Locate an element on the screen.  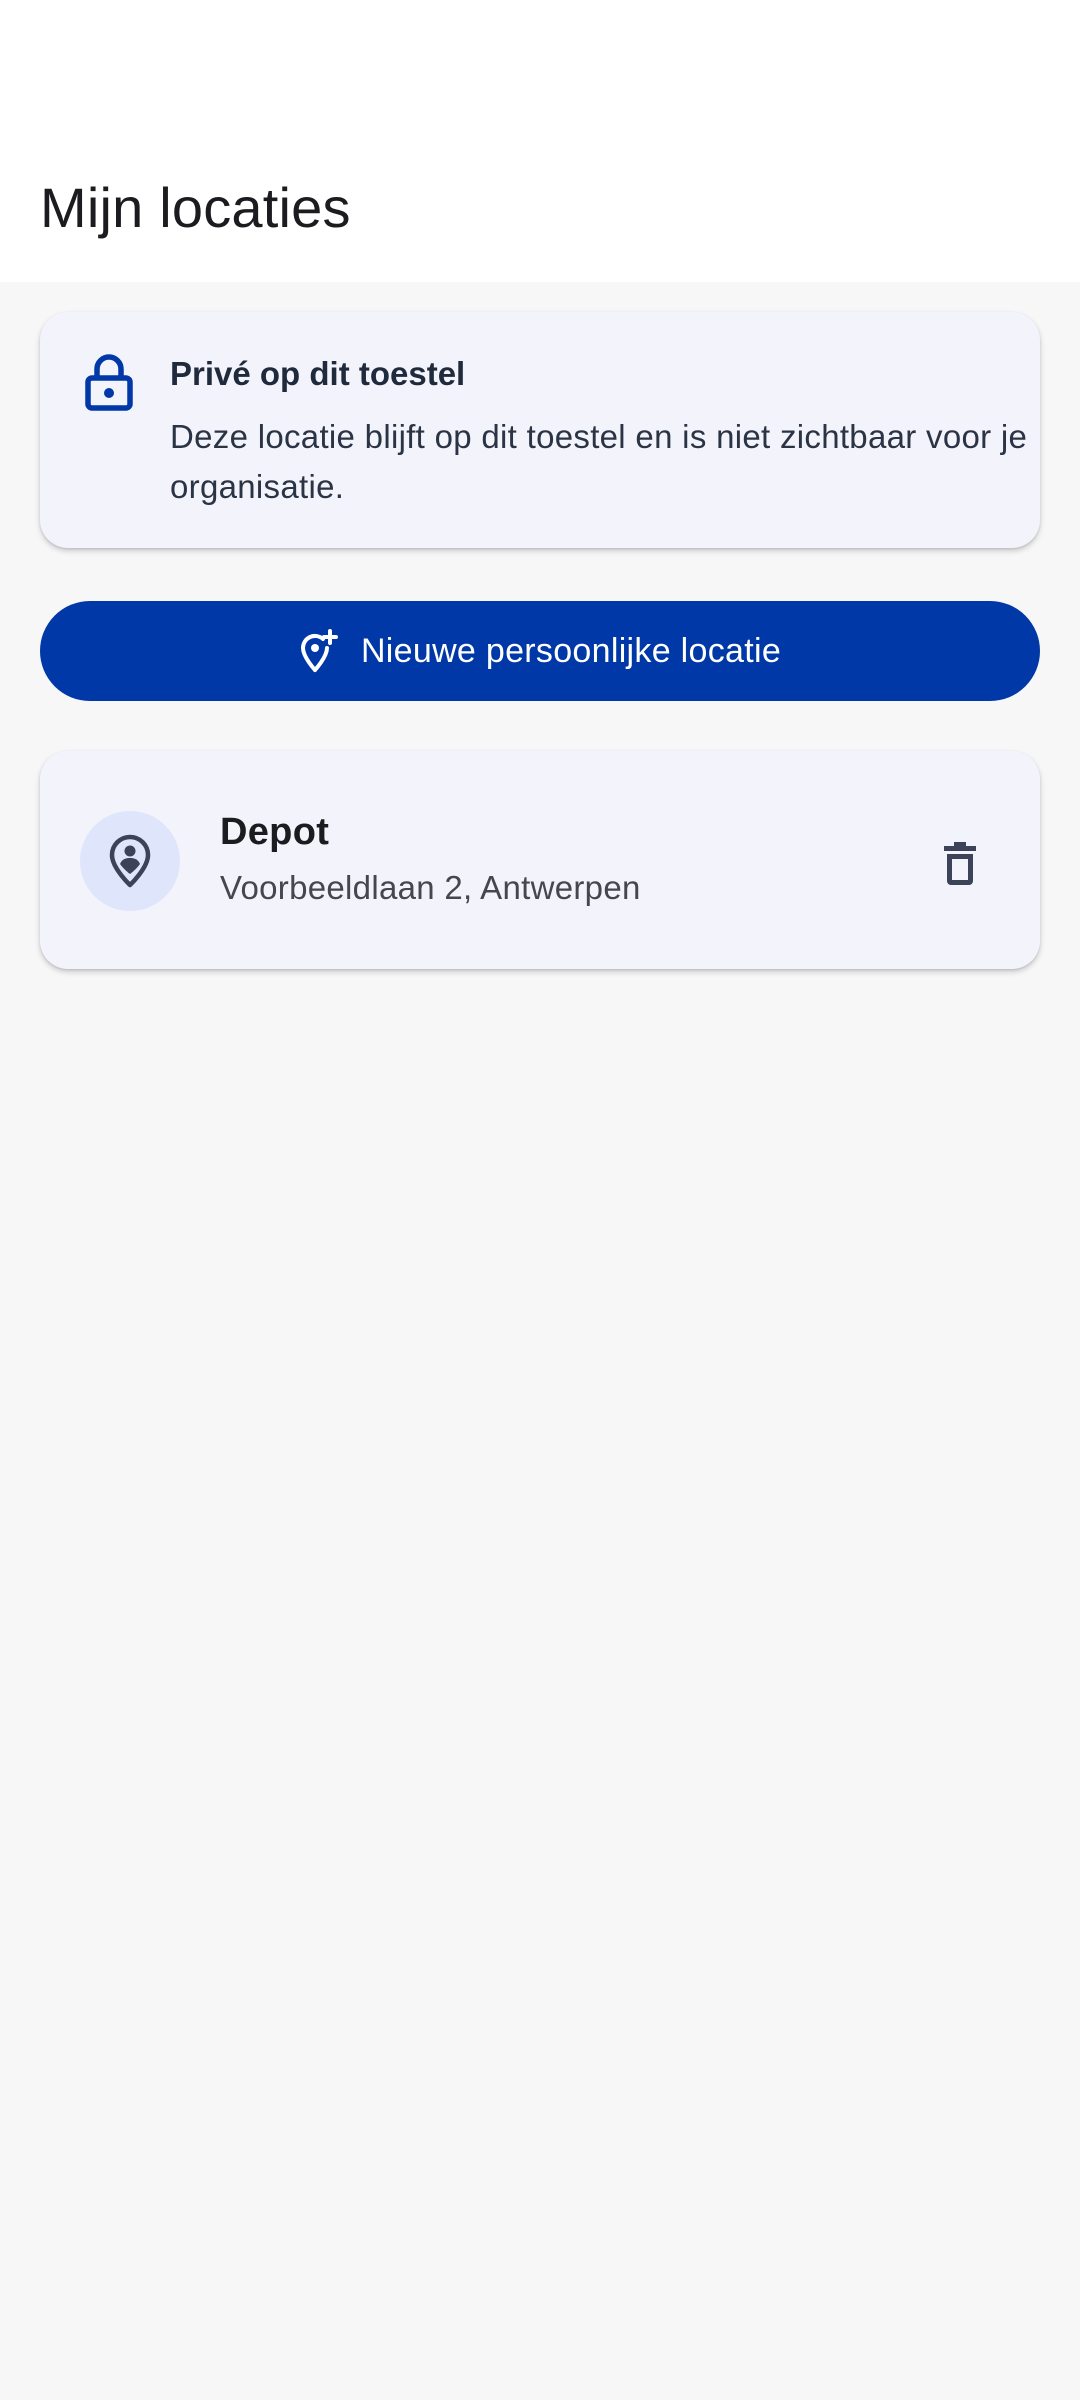
add-location-icon is located at coordinates (319, 650).